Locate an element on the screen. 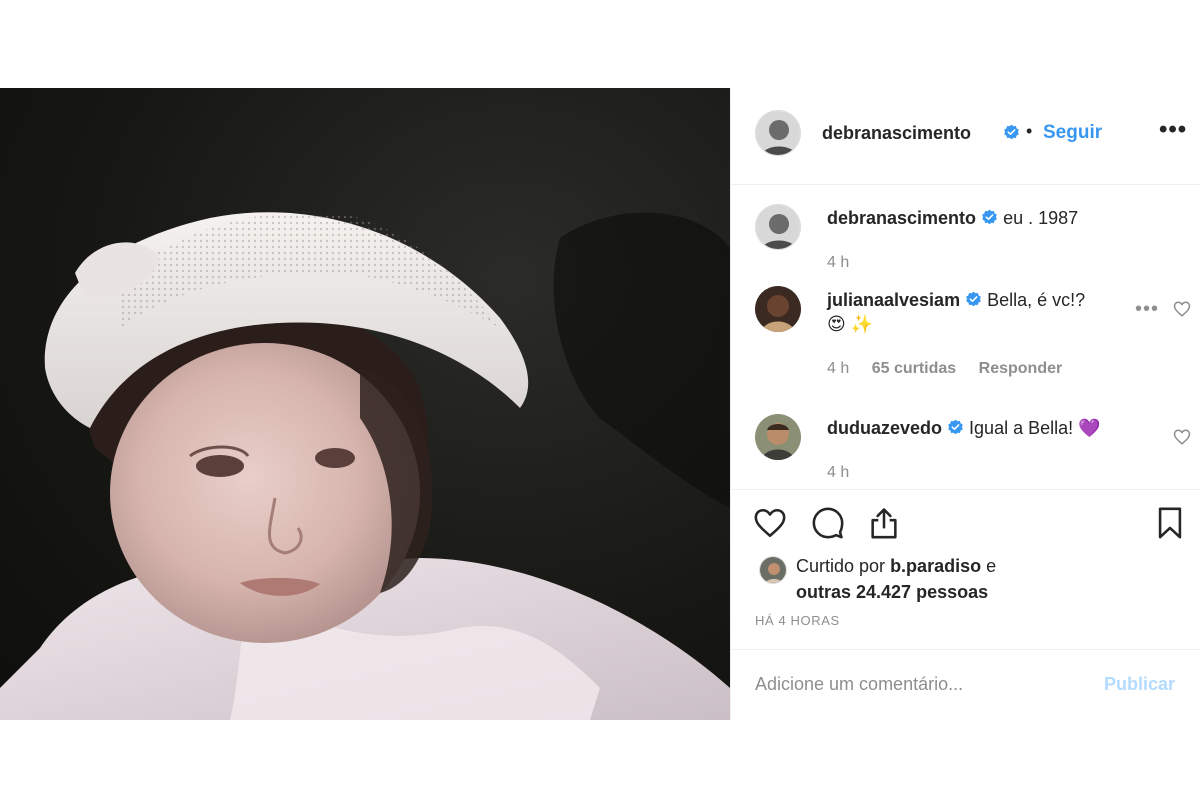  caption-time: 4 h is located at coordinates (838, 262).